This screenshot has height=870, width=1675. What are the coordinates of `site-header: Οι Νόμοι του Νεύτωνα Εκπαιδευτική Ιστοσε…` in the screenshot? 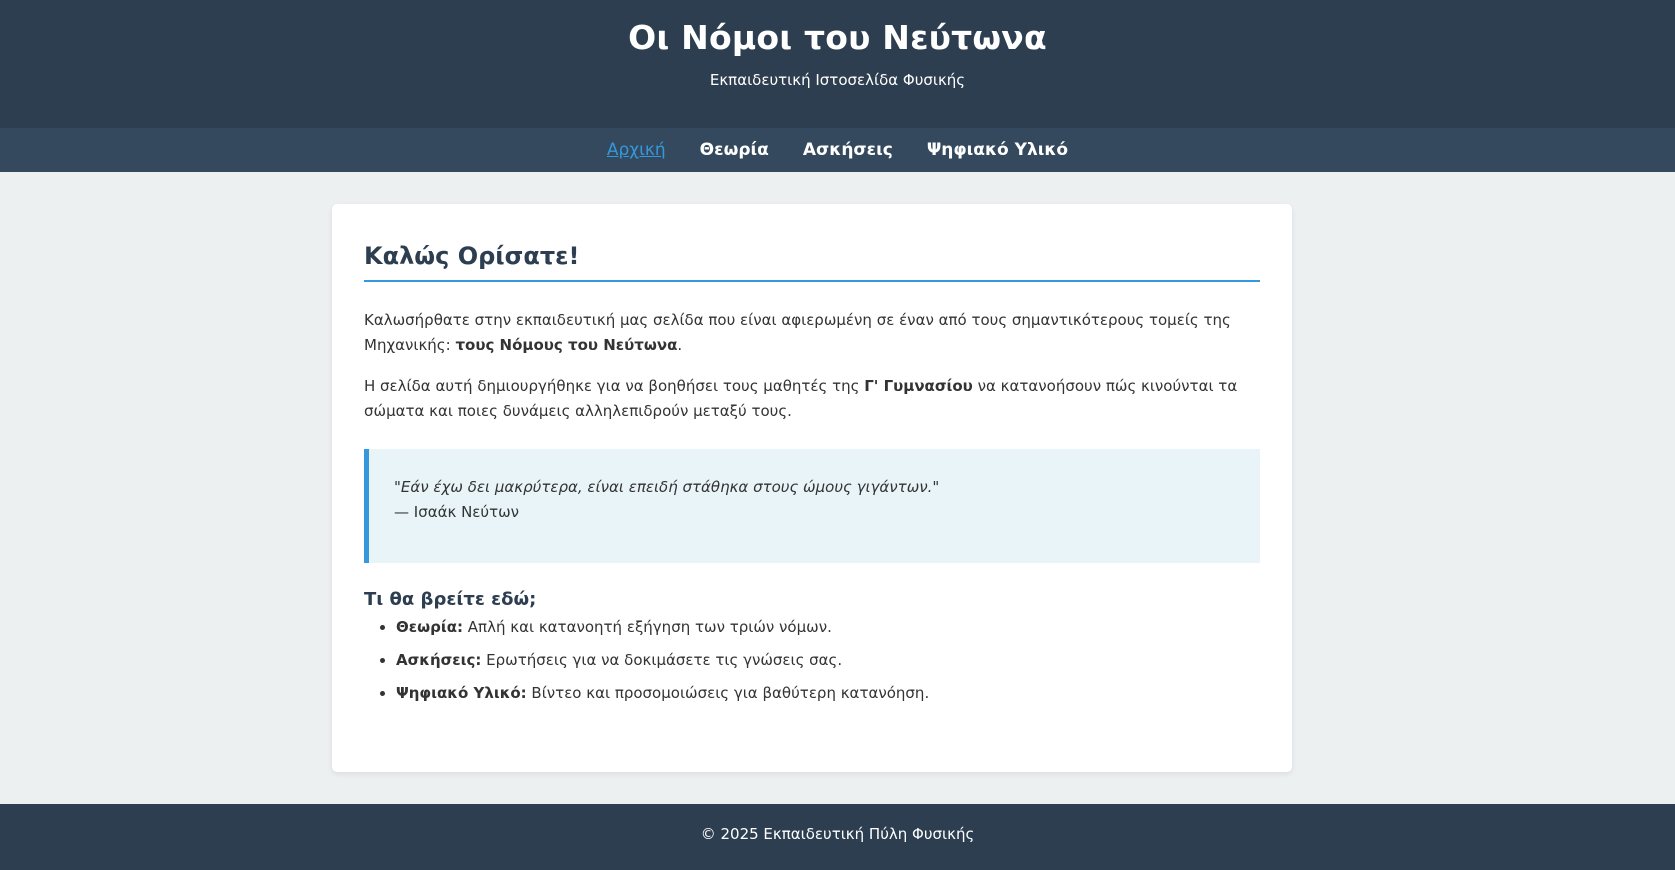 It's located at (837, 64).